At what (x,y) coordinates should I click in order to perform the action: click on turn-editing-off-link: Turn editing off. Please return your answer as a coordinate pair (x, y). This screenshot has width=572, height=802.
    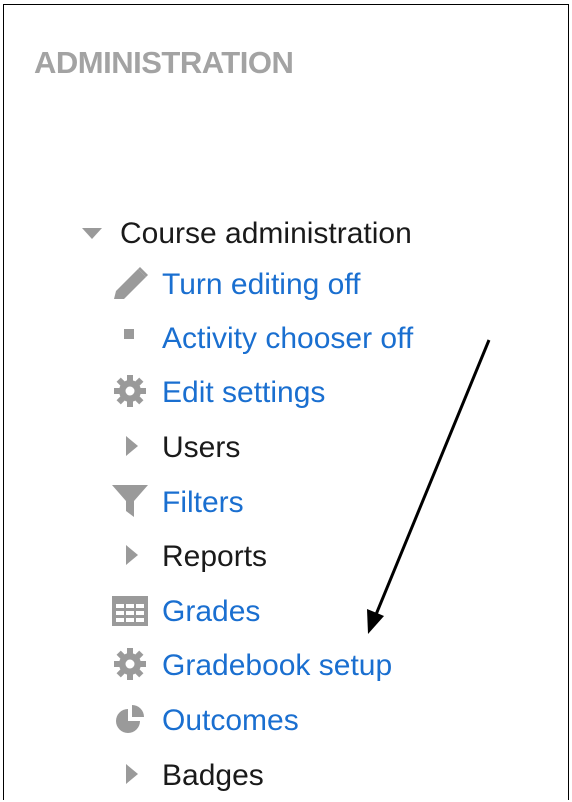
    Looking at the image, I should click on (261, 285).